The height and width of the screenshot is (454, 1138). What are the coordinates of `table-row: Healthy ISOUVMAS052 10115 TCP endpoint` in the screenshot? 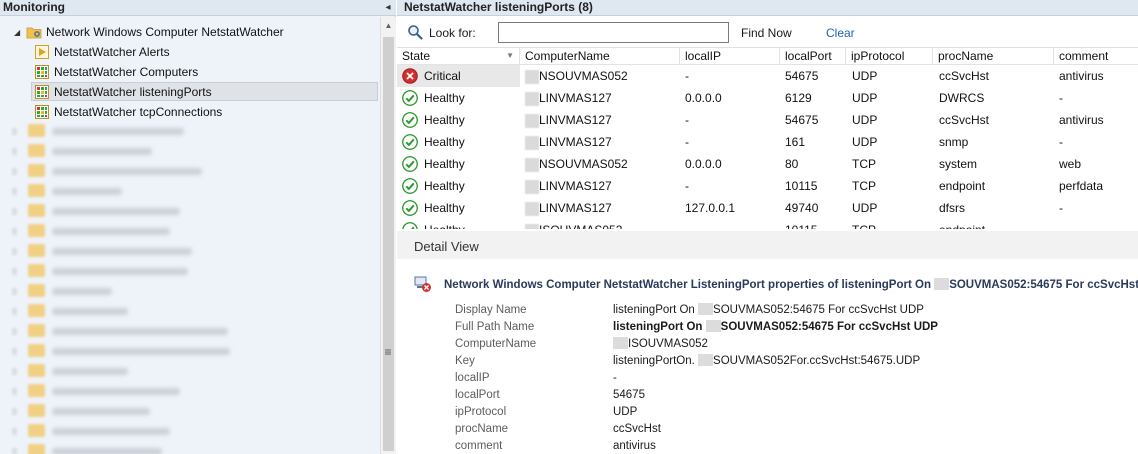 It's located at (767, 224).